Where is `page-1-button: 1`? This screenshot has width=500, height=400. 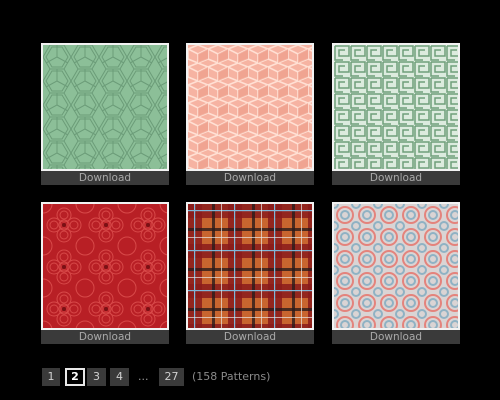 page-1-button: 1 is located at coordinates (51, 377).